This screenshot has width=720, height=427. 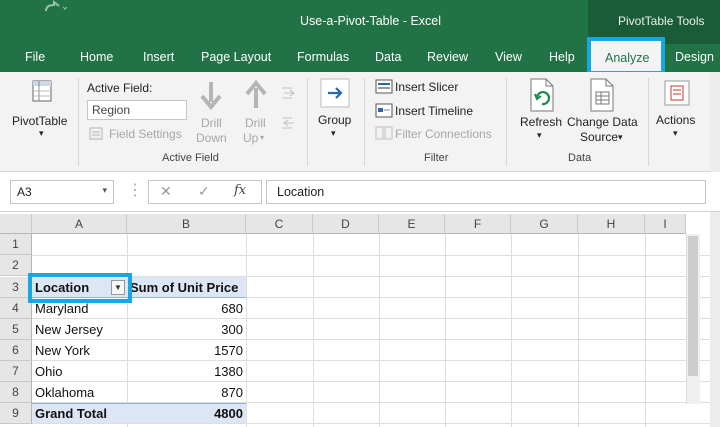 What do you see at coordinates (256, 96) in the screenshot?
I see `drill-up-icon` at bounding box center [256, 96].